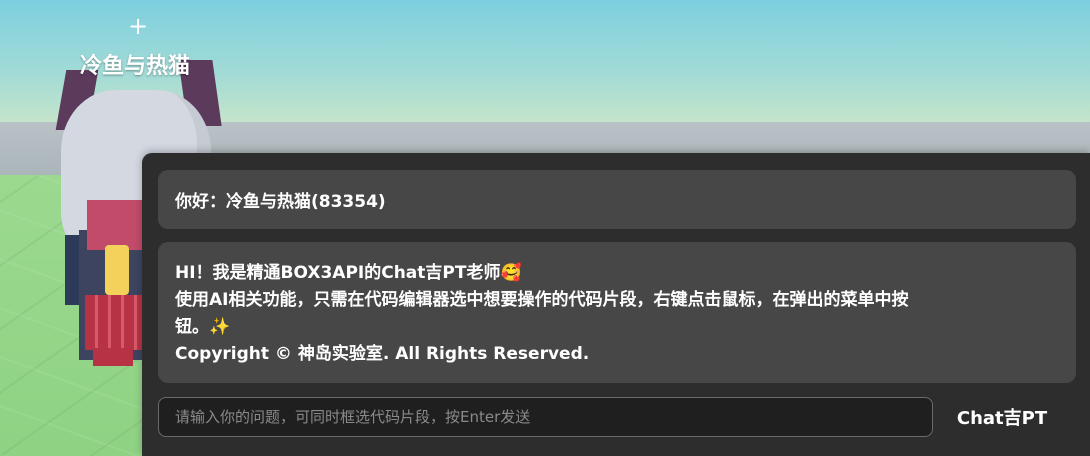  What do you see at coordinates (382, 354) in the screenshot?
I see `copyright-text: Copyright © 神岛实验室. All Rights Reserved.` at bounding box center [382, 354].